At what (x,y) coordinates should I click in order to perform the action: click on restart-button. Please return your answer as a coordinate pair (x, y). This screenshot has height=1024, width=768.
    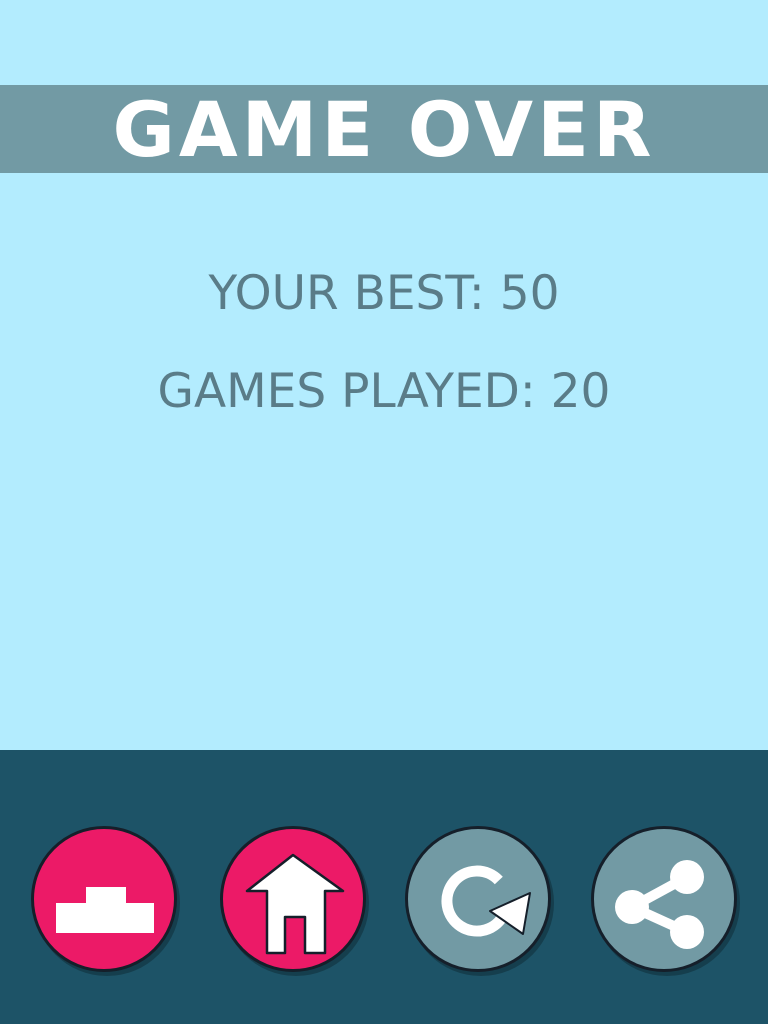
    Looking at the image, I should click on (478, 899).